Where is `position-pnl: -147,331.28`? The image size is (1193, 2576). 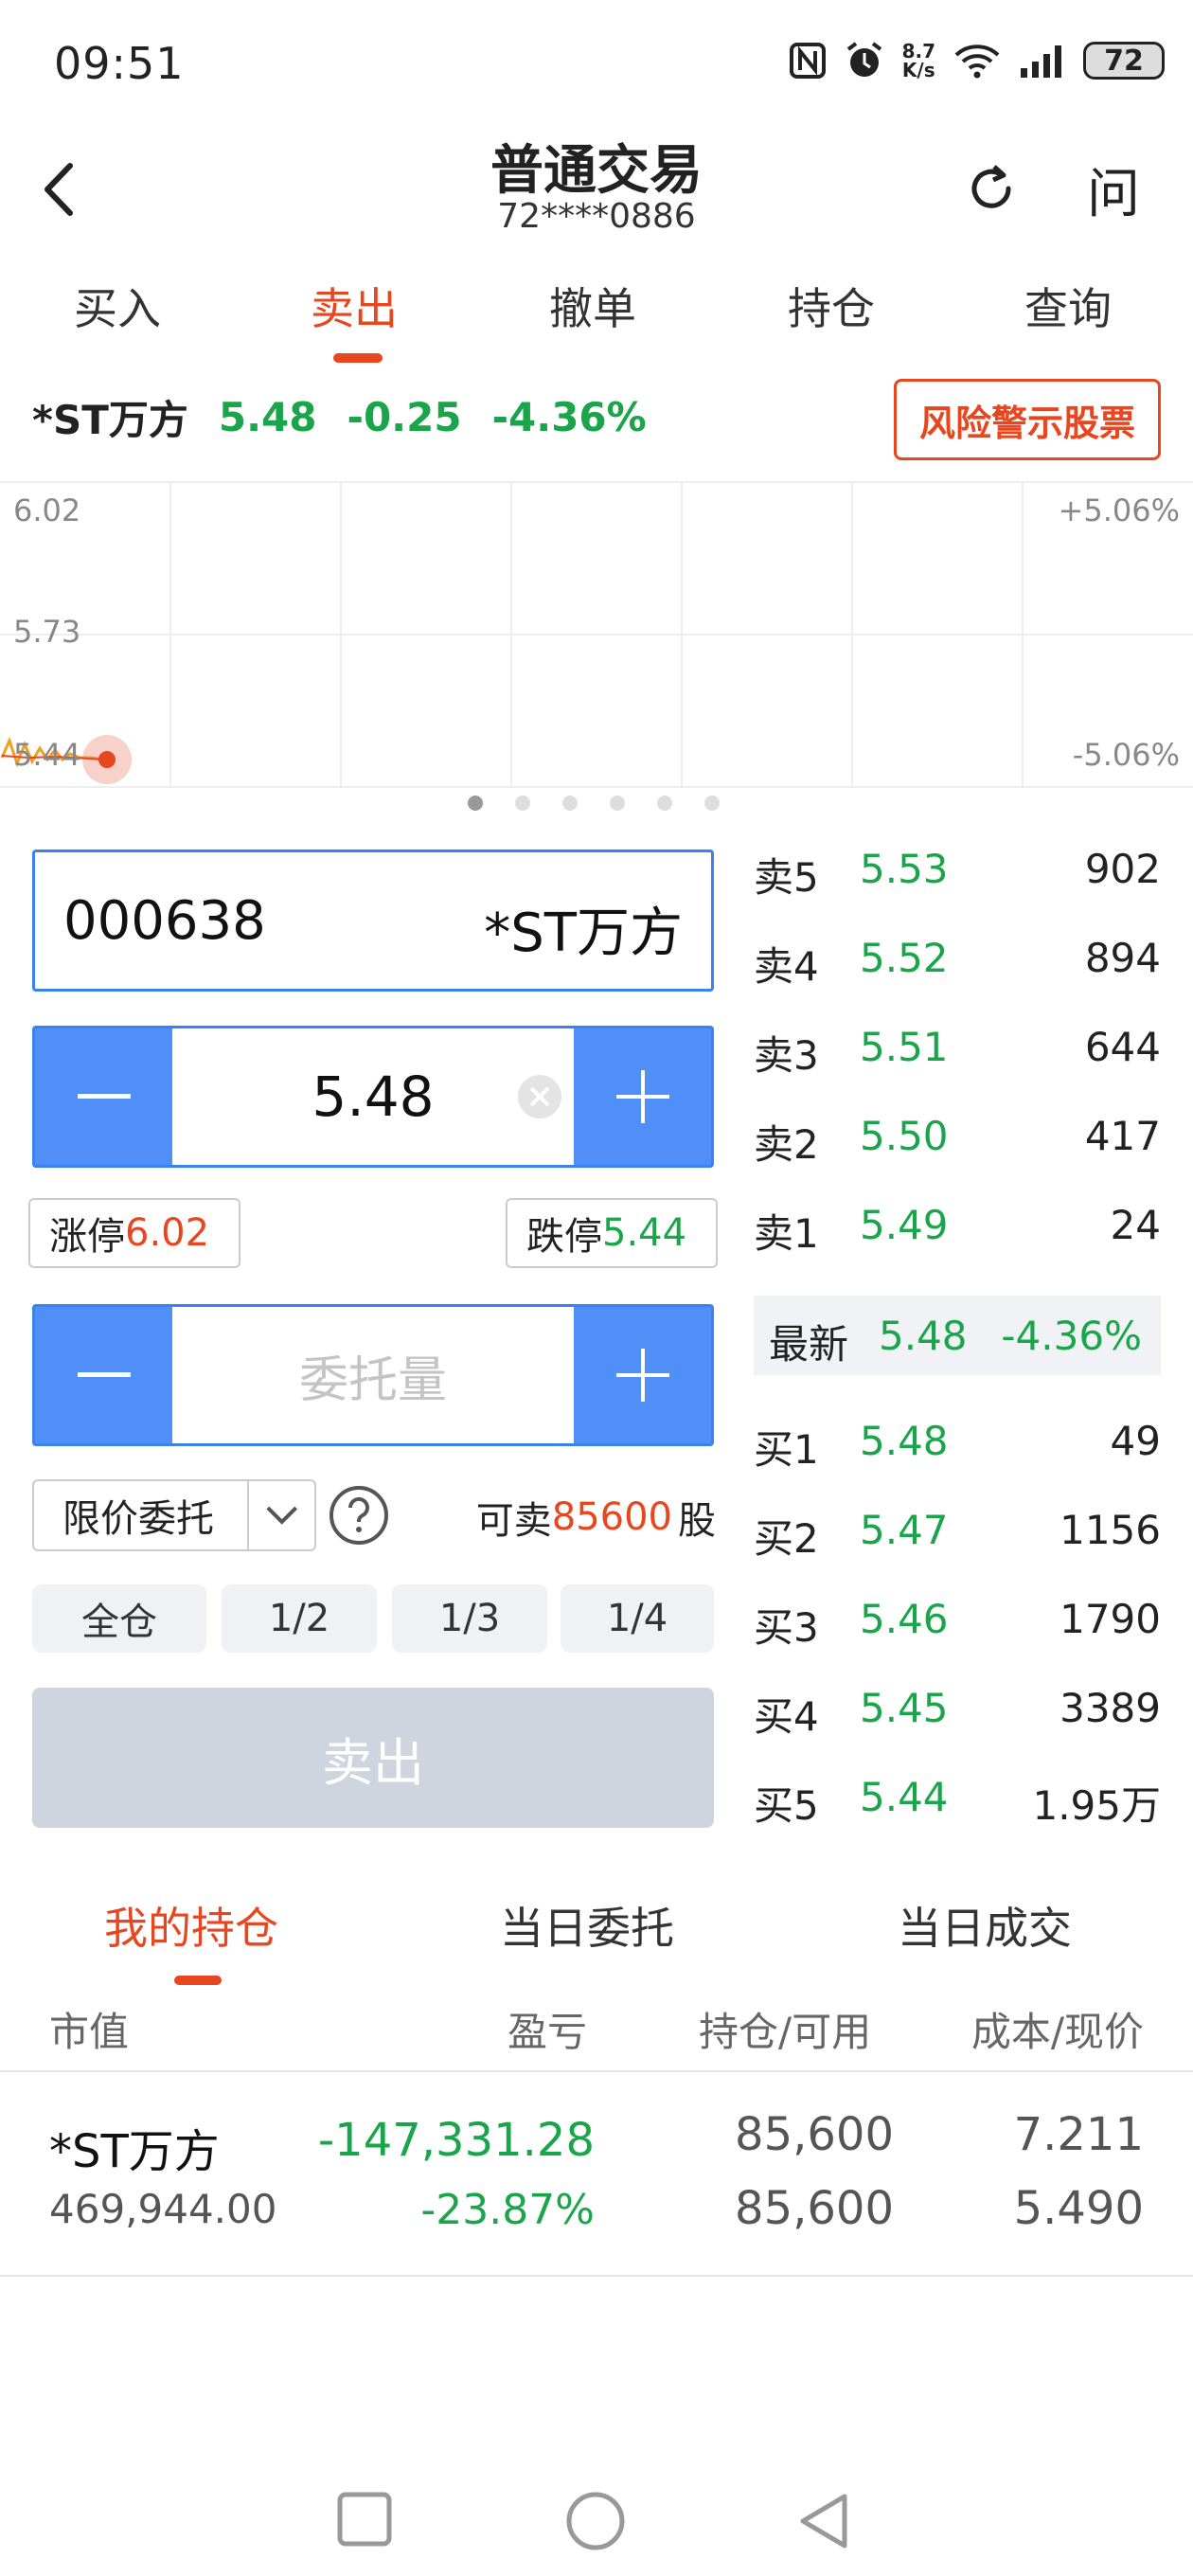 position-pnl: -147,331.28 is located at coordinates (456, 2140).